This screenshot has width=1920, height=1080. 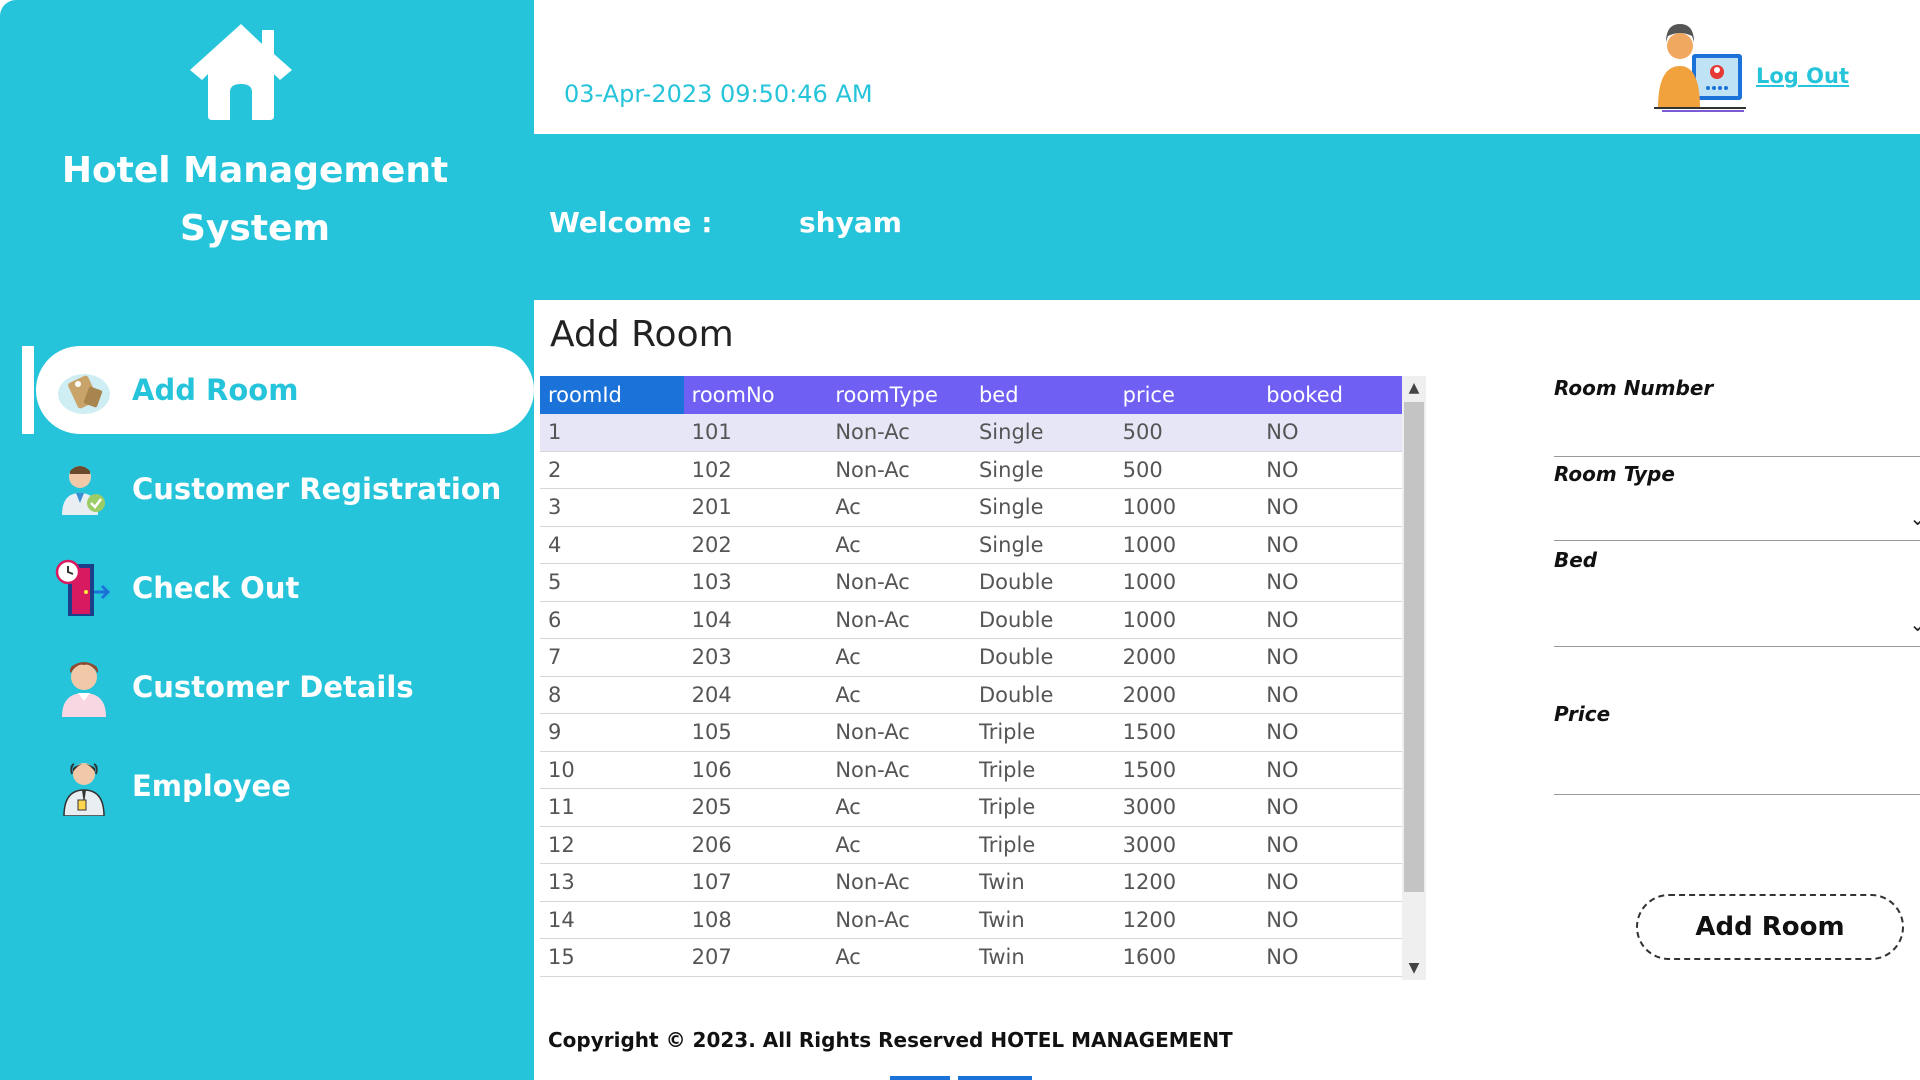 I want to click on table-row: 6 104 Non-Ac Double 1000 NO, so click(x=971, y=620).